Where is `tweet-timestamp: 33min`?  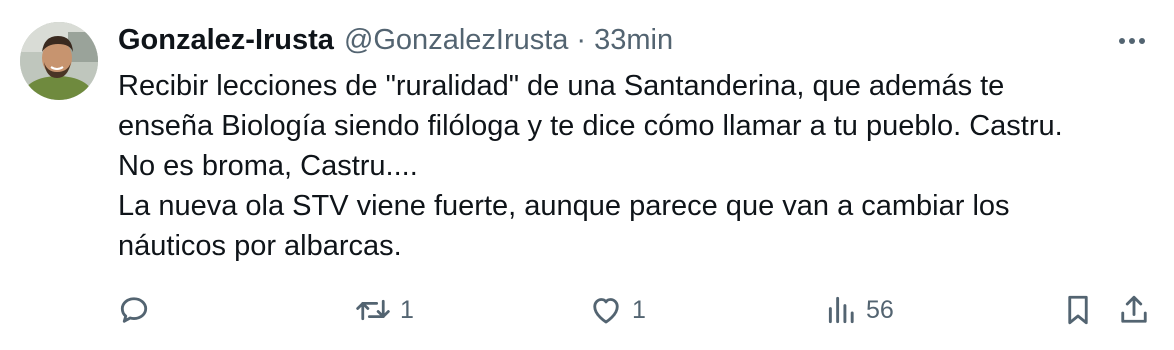 tweet-timestamp: 33min is located at coordinates (633, 40).